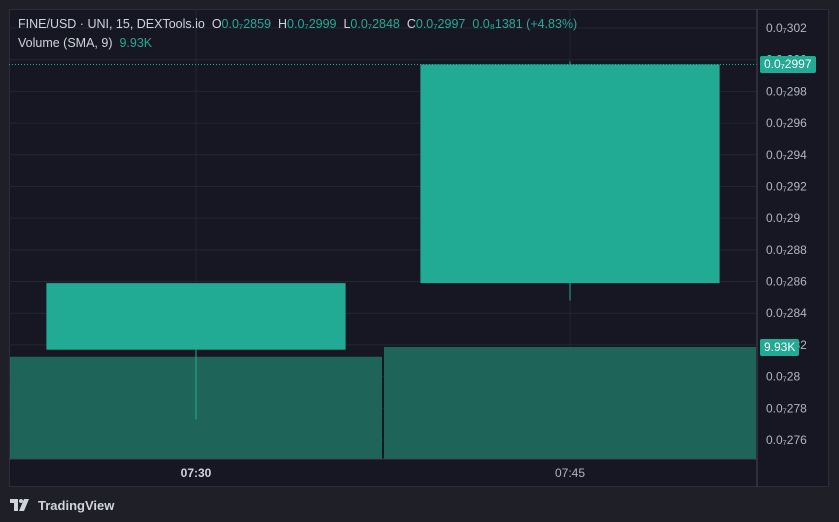  Describe the element at coordinates (312, 24) in the screenshot. I see `legend-high-value: 0.0₇2999` at that location.